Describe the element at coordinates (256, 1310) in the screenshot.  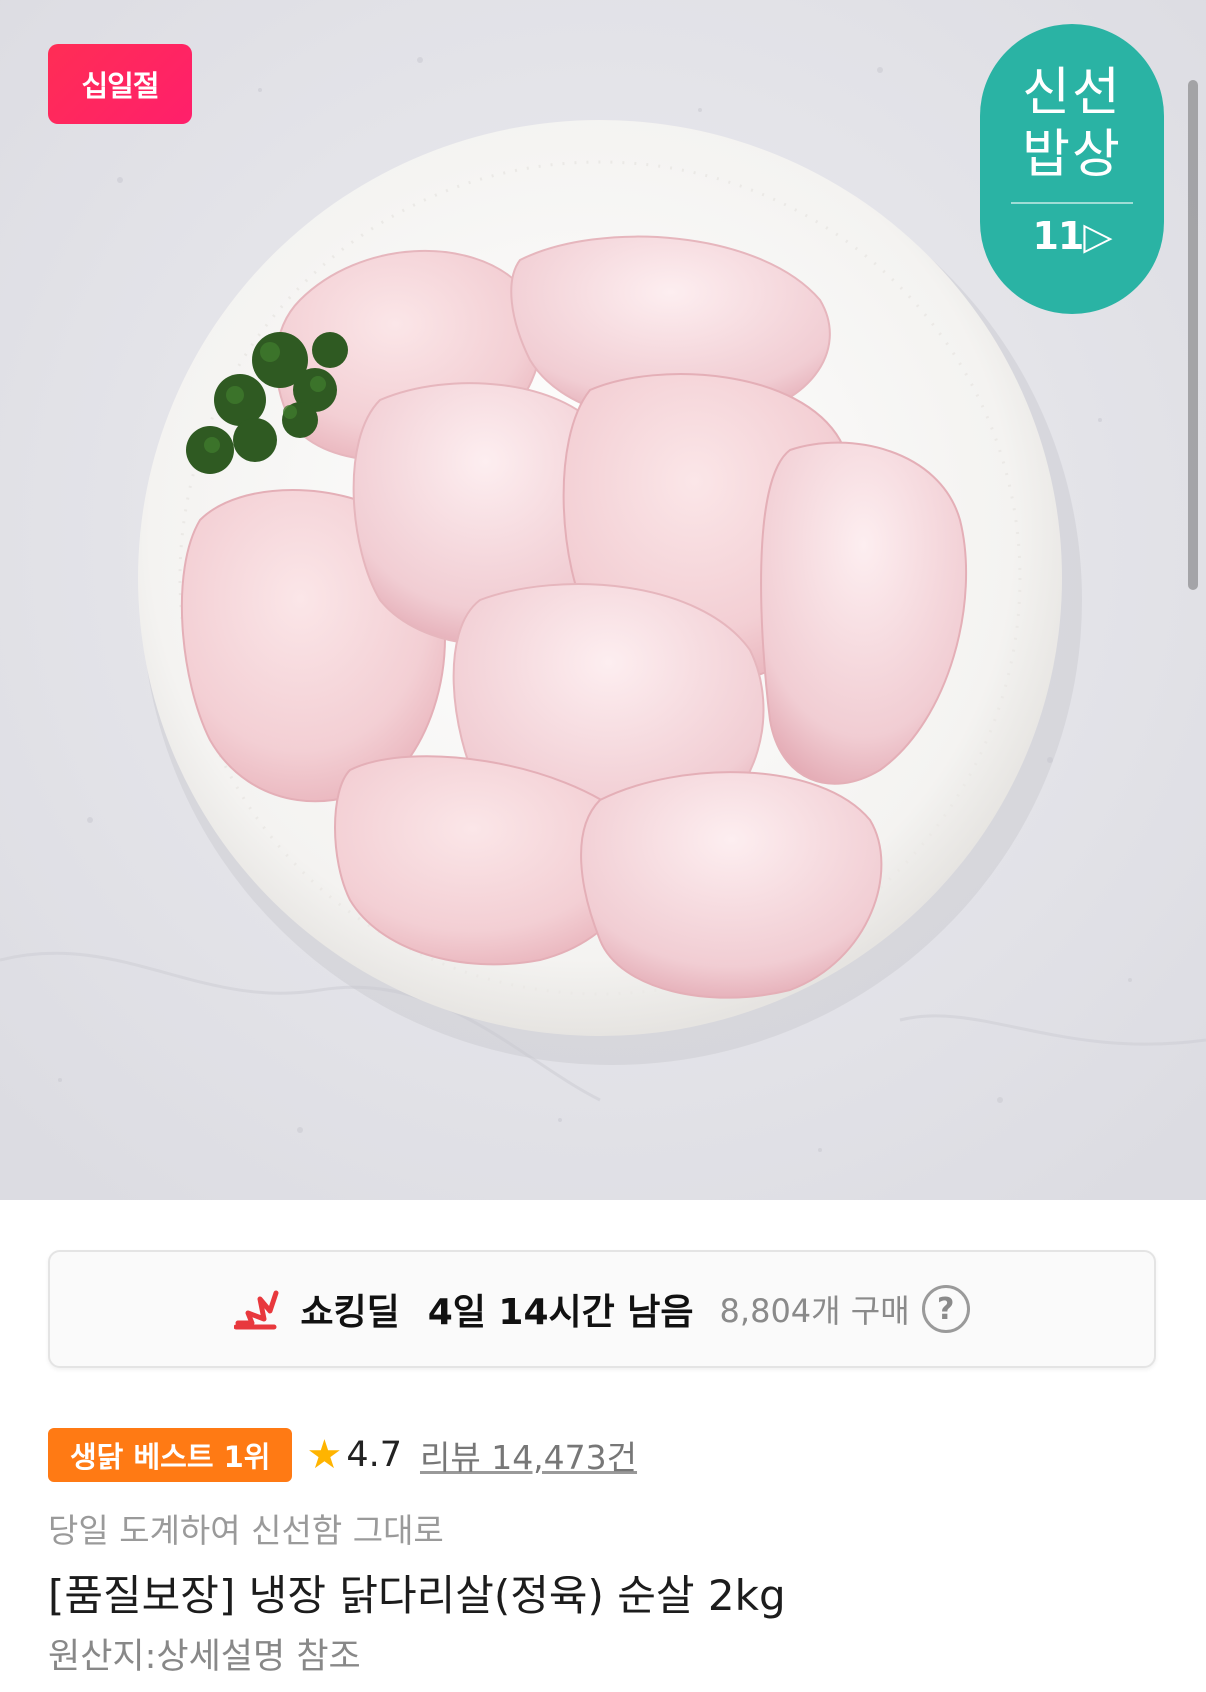
I see `shocking-deal-icon` at that location.